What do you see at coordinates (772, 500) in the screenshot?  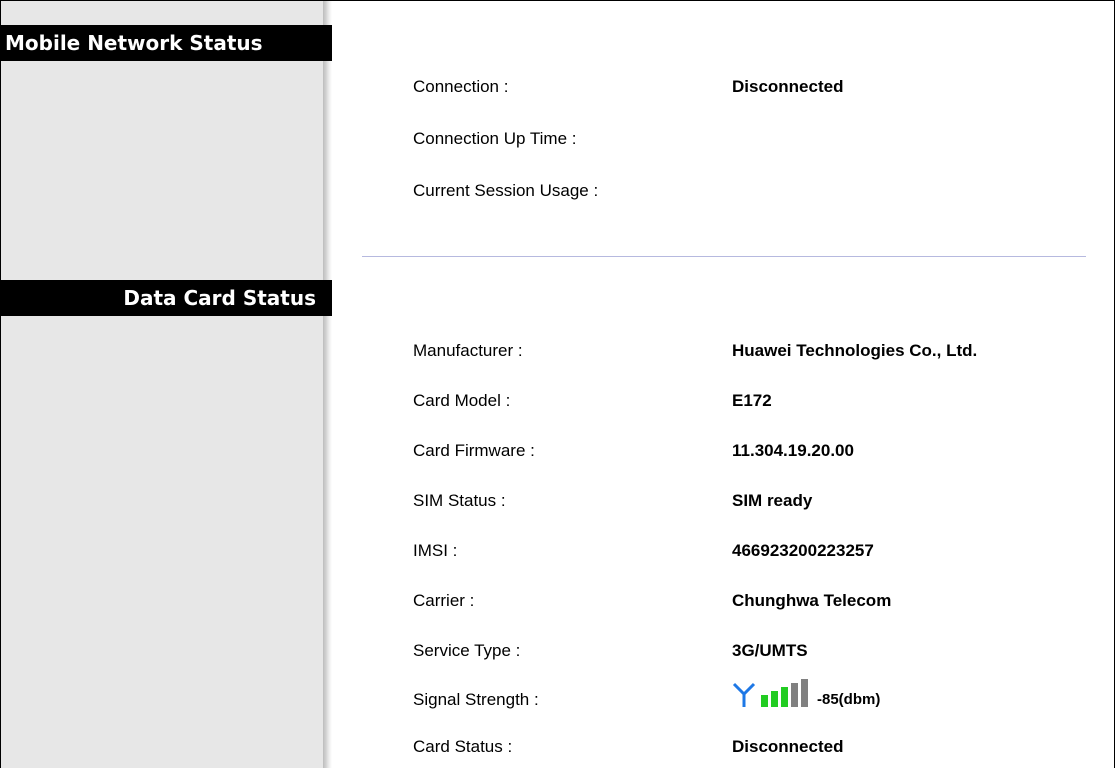 I see `sim-status-value: SIM ready` at bounding box center [772, 500].